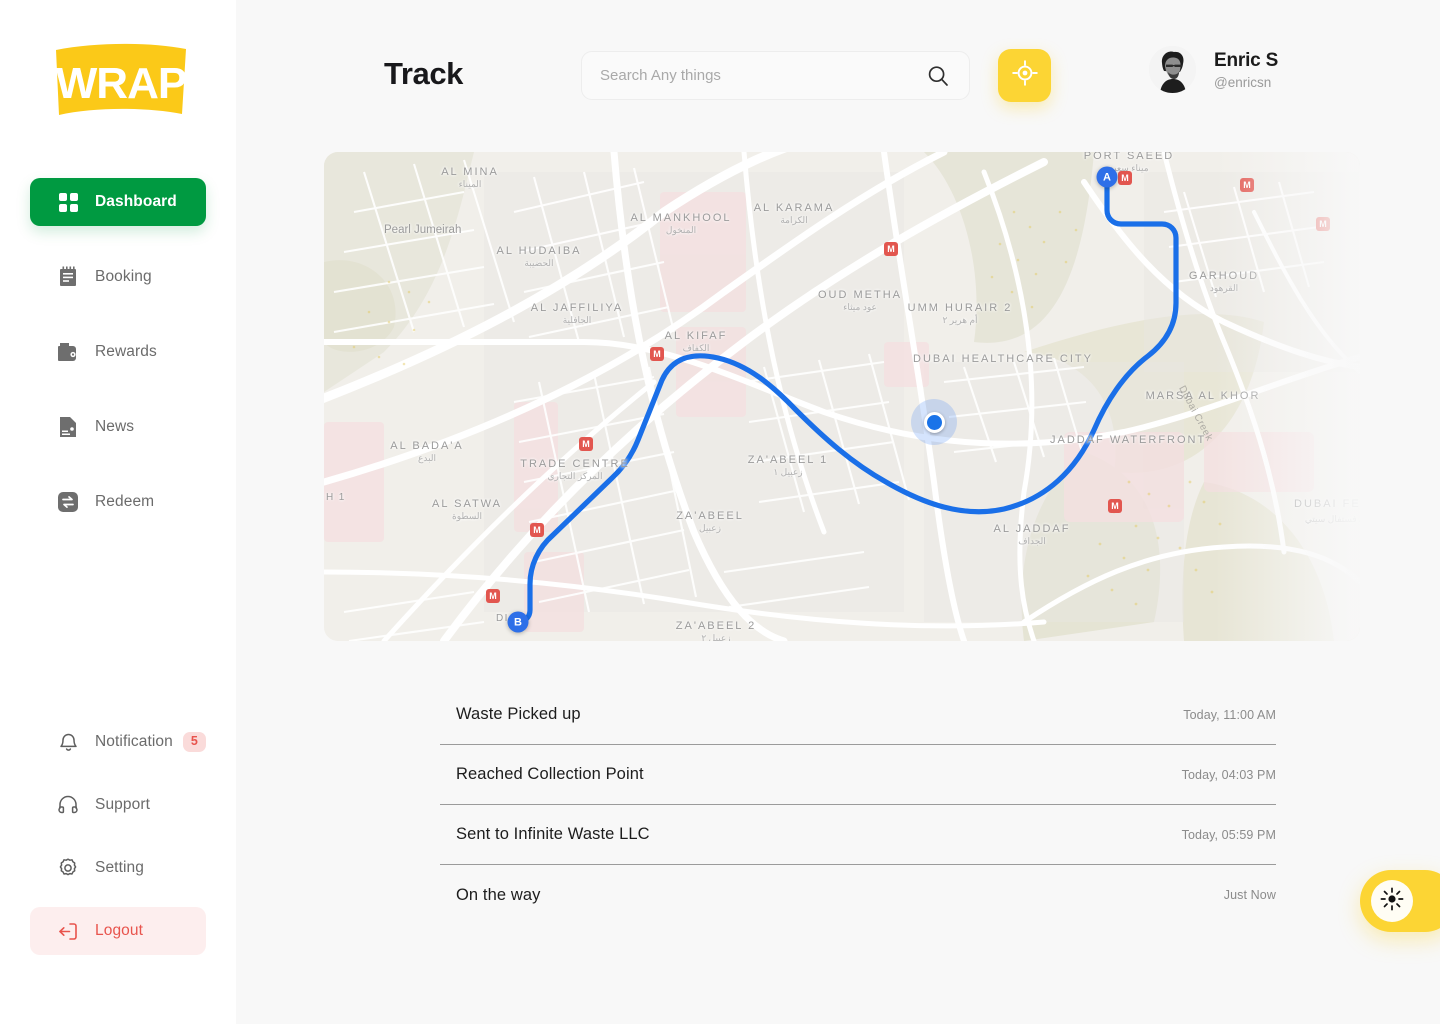  I want to click on sidebar-item-label: Rewards, so click(126, 351).